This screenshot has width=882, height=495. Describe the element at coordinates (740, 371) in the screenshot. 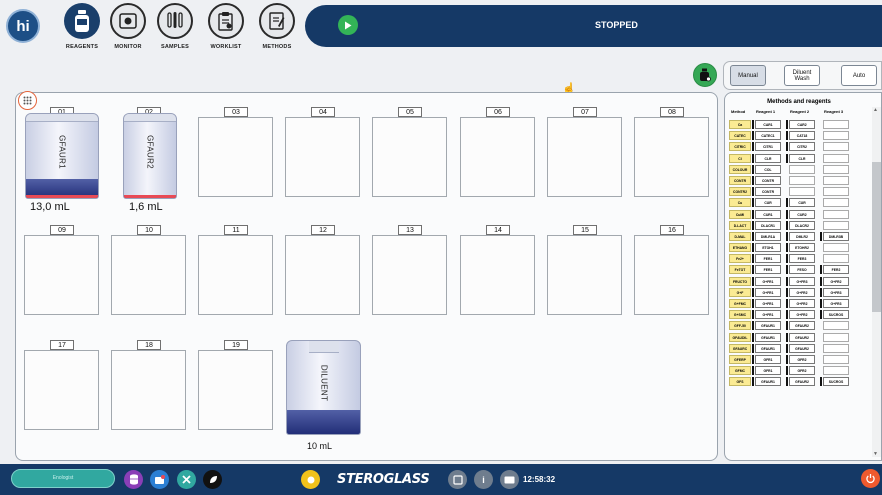

I see `method-cell: GFMC` at that location.